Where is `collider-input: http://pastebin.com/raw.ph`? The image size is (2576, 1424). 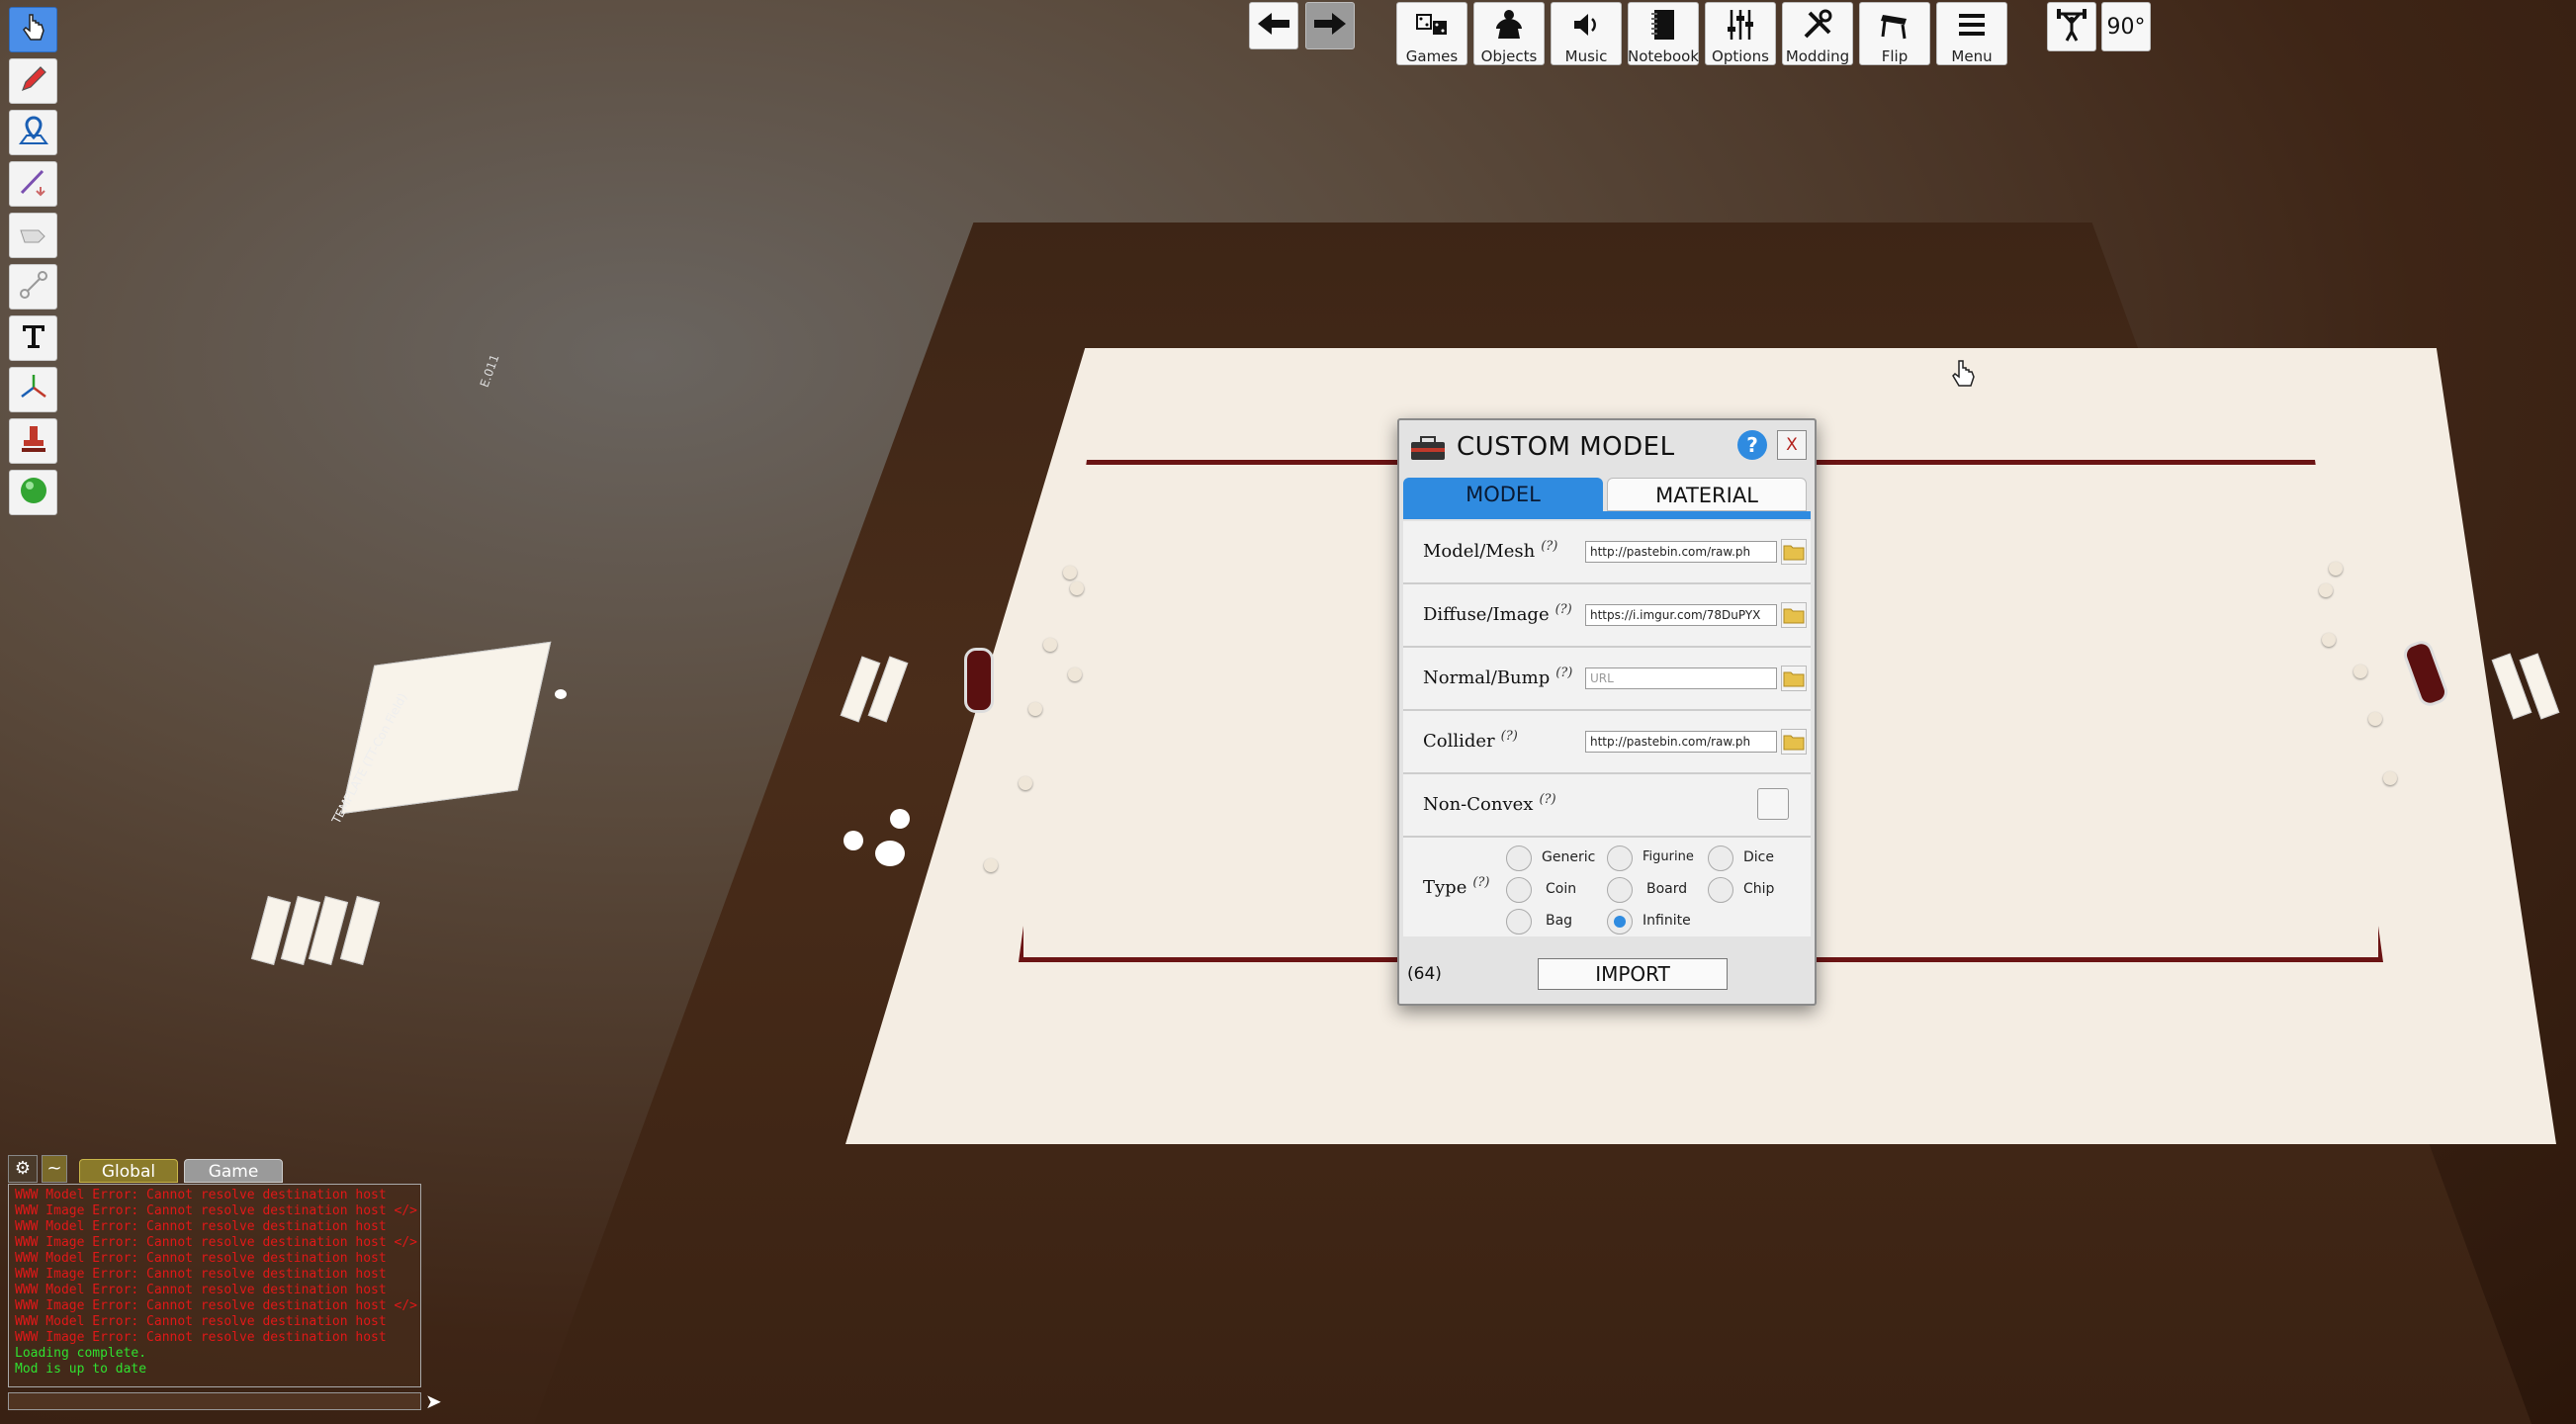 collider-input: http://pastebin.com/raw.ph is located at coordinates (1681, 742).